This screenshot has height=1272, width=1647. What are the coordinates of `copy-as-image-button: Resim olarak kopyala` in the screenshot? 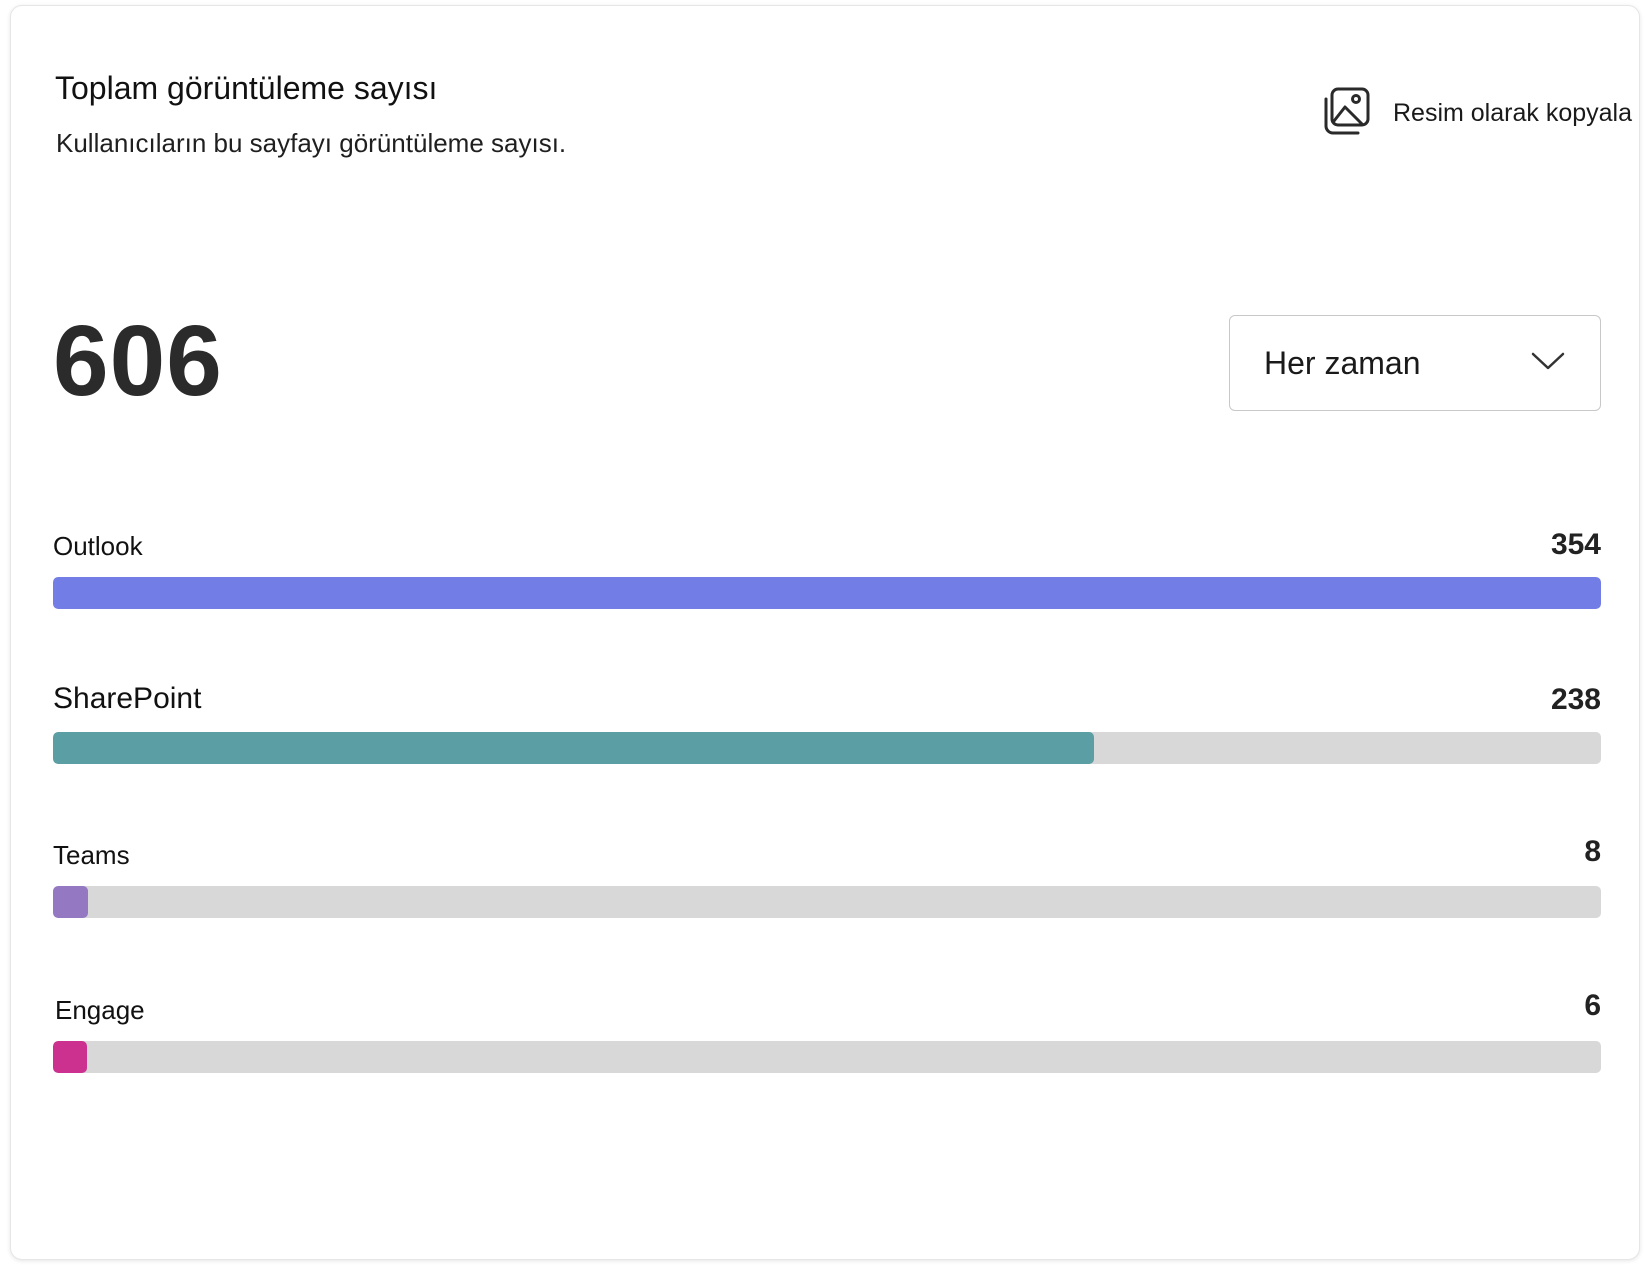 It's located at (1476, 113).